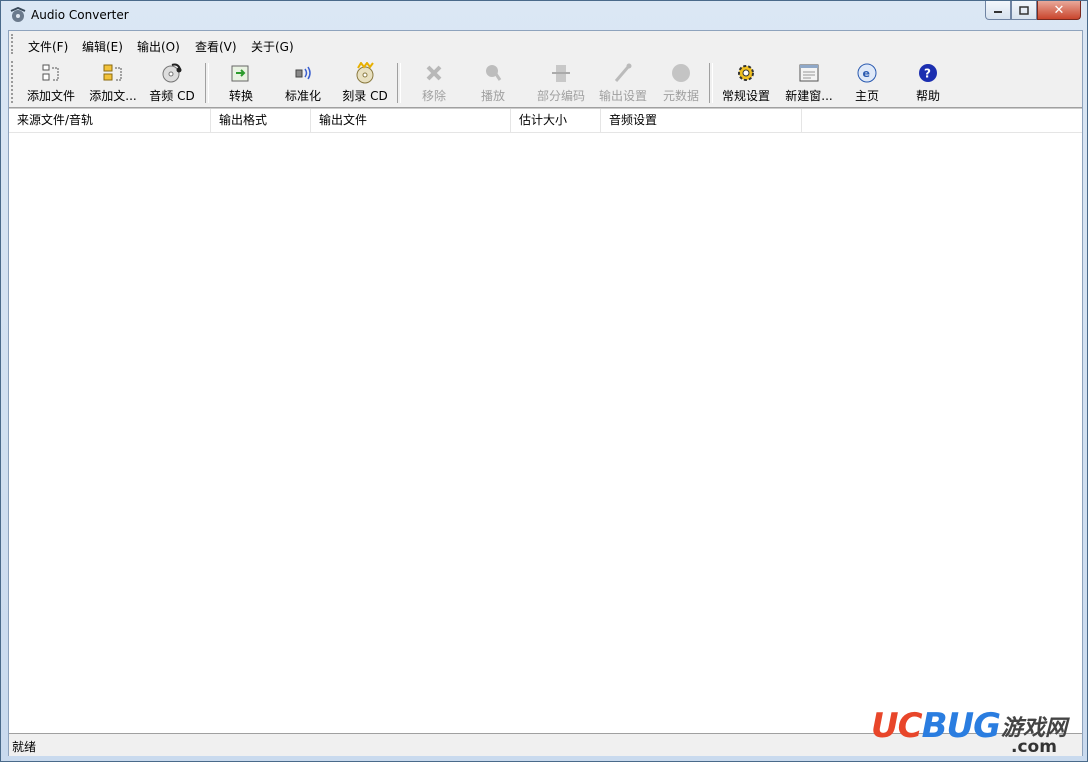 This screenshot has width=1088, height=762. What do you see at coordinates (492, 96) in the screenshot?
I see `play-label: 播放` at bounding box center [492, 96].